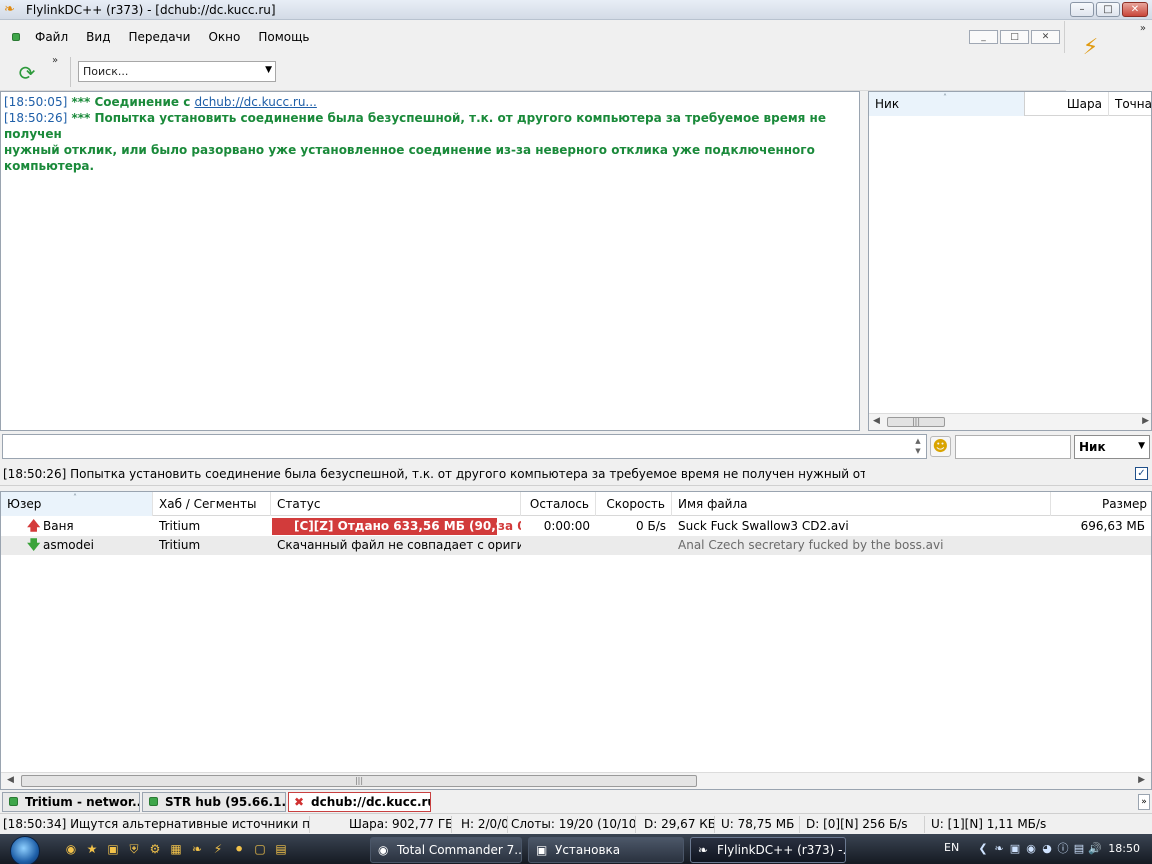 This screenshot has width=1152, height=864. What do you see at coordinates (98, 37) in the screenshot?
I see `menu-view: Вид` at bounding box center [98, 37].